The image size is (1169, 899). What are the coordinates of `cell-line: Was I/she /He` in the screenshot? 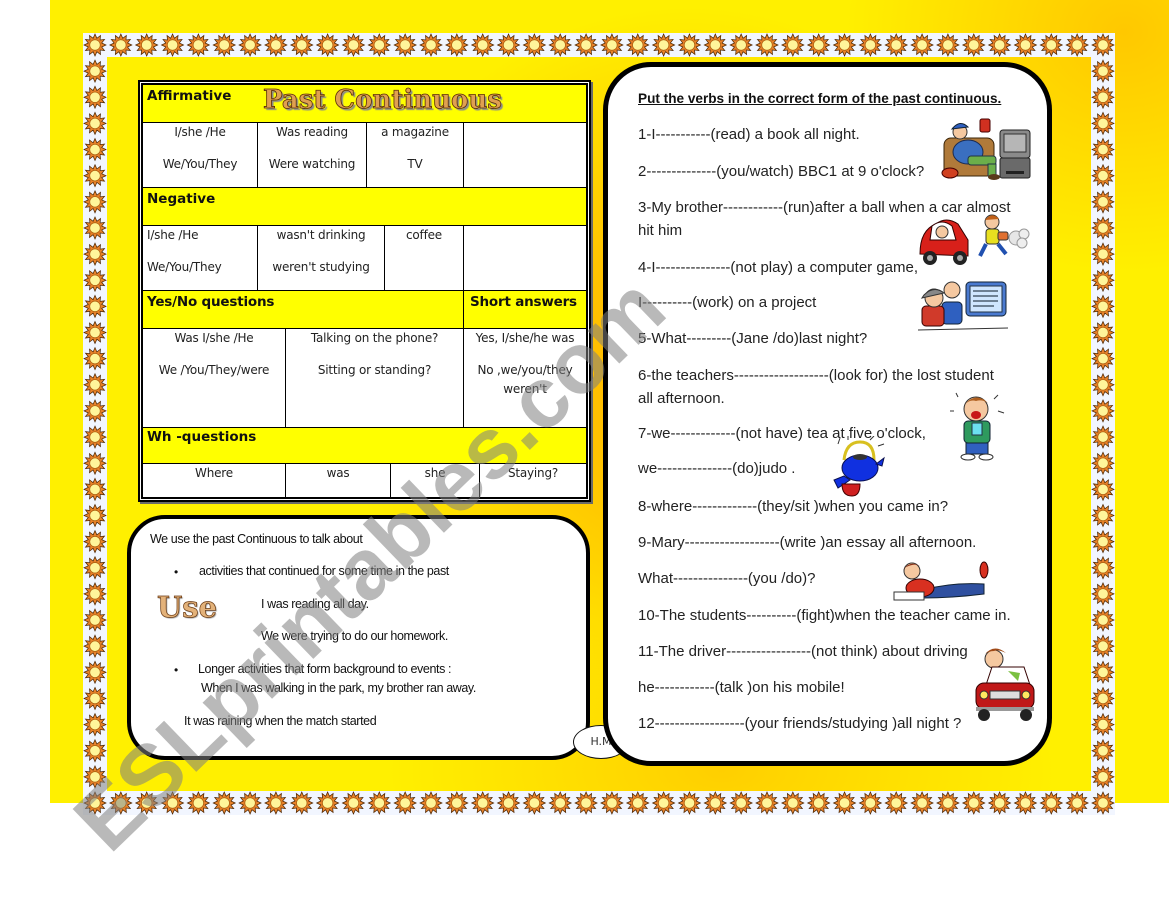 It's located at (214, 338).